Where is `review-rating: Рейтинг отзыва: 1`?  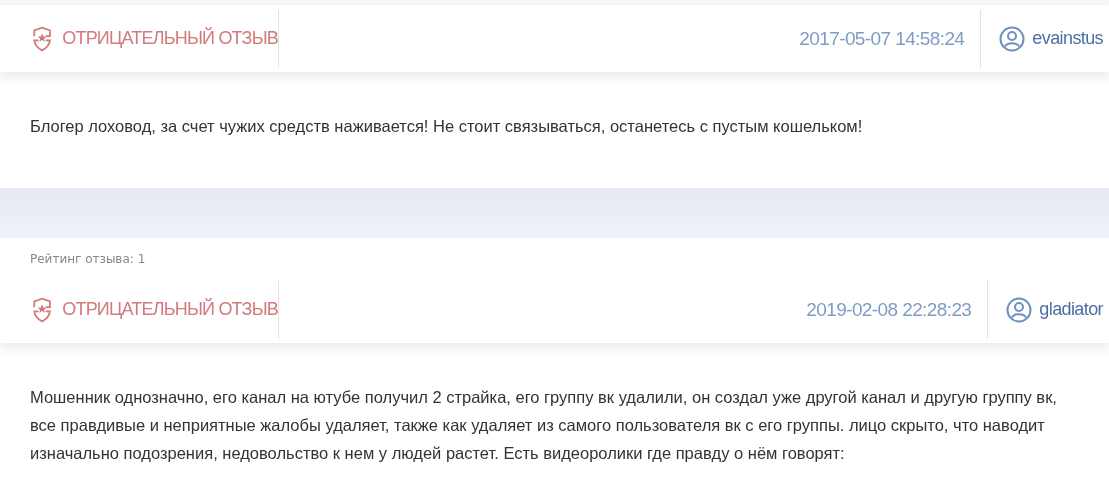
review-rating: Рейтинг отзыва: 1 is located at coordinates (88, 259).